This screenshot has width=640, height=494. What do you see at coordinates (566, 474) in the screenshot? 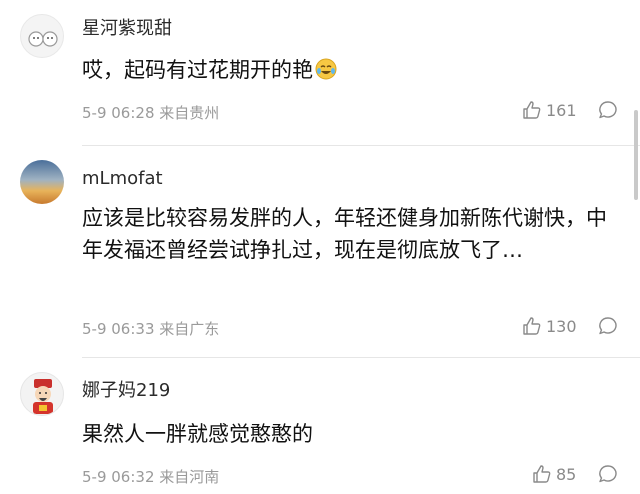
I see `like-count: 85` at bounding box center [566, 474].